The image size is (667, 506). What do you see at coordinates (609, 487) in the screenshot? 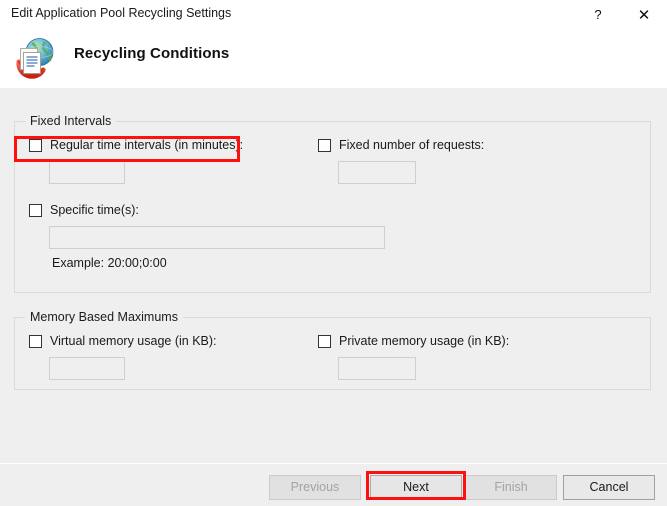
I see `cancel-button: Cancel` at bounding box center [609, 487].